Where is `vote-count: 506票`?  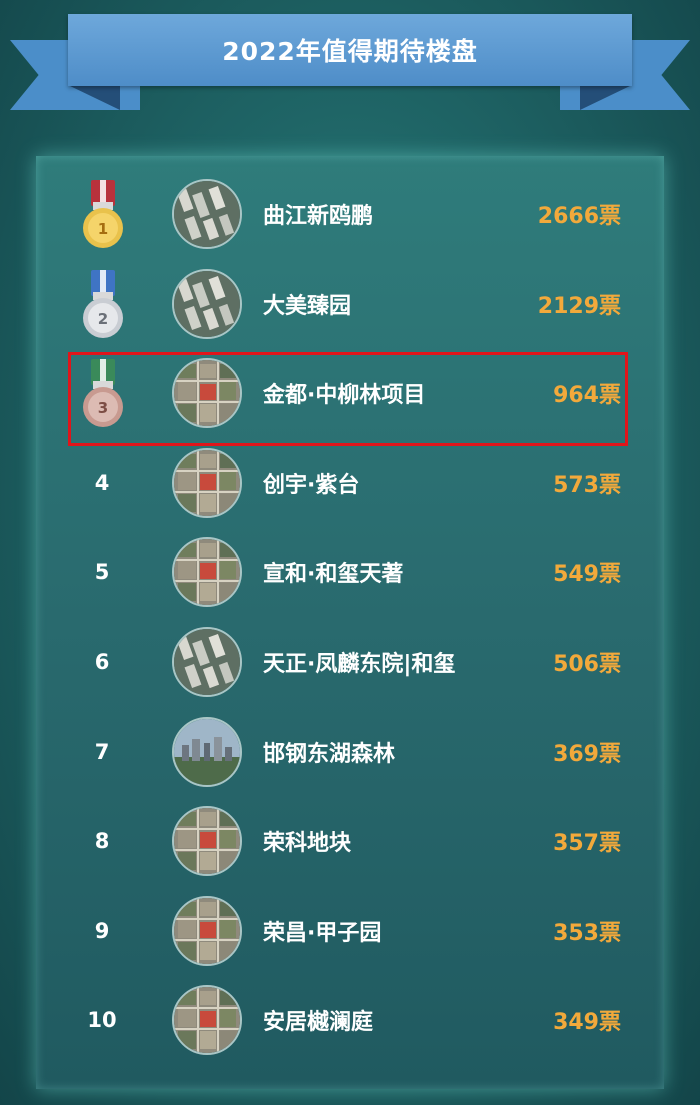 vote-count: 506票 is located at coordinates (587, 664).